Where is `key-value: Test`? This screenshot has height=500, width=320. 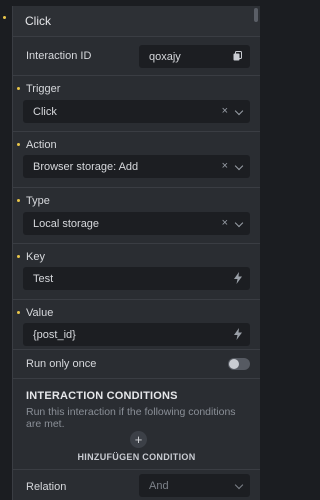 key-value: Test is located at coordinates (43, 278).